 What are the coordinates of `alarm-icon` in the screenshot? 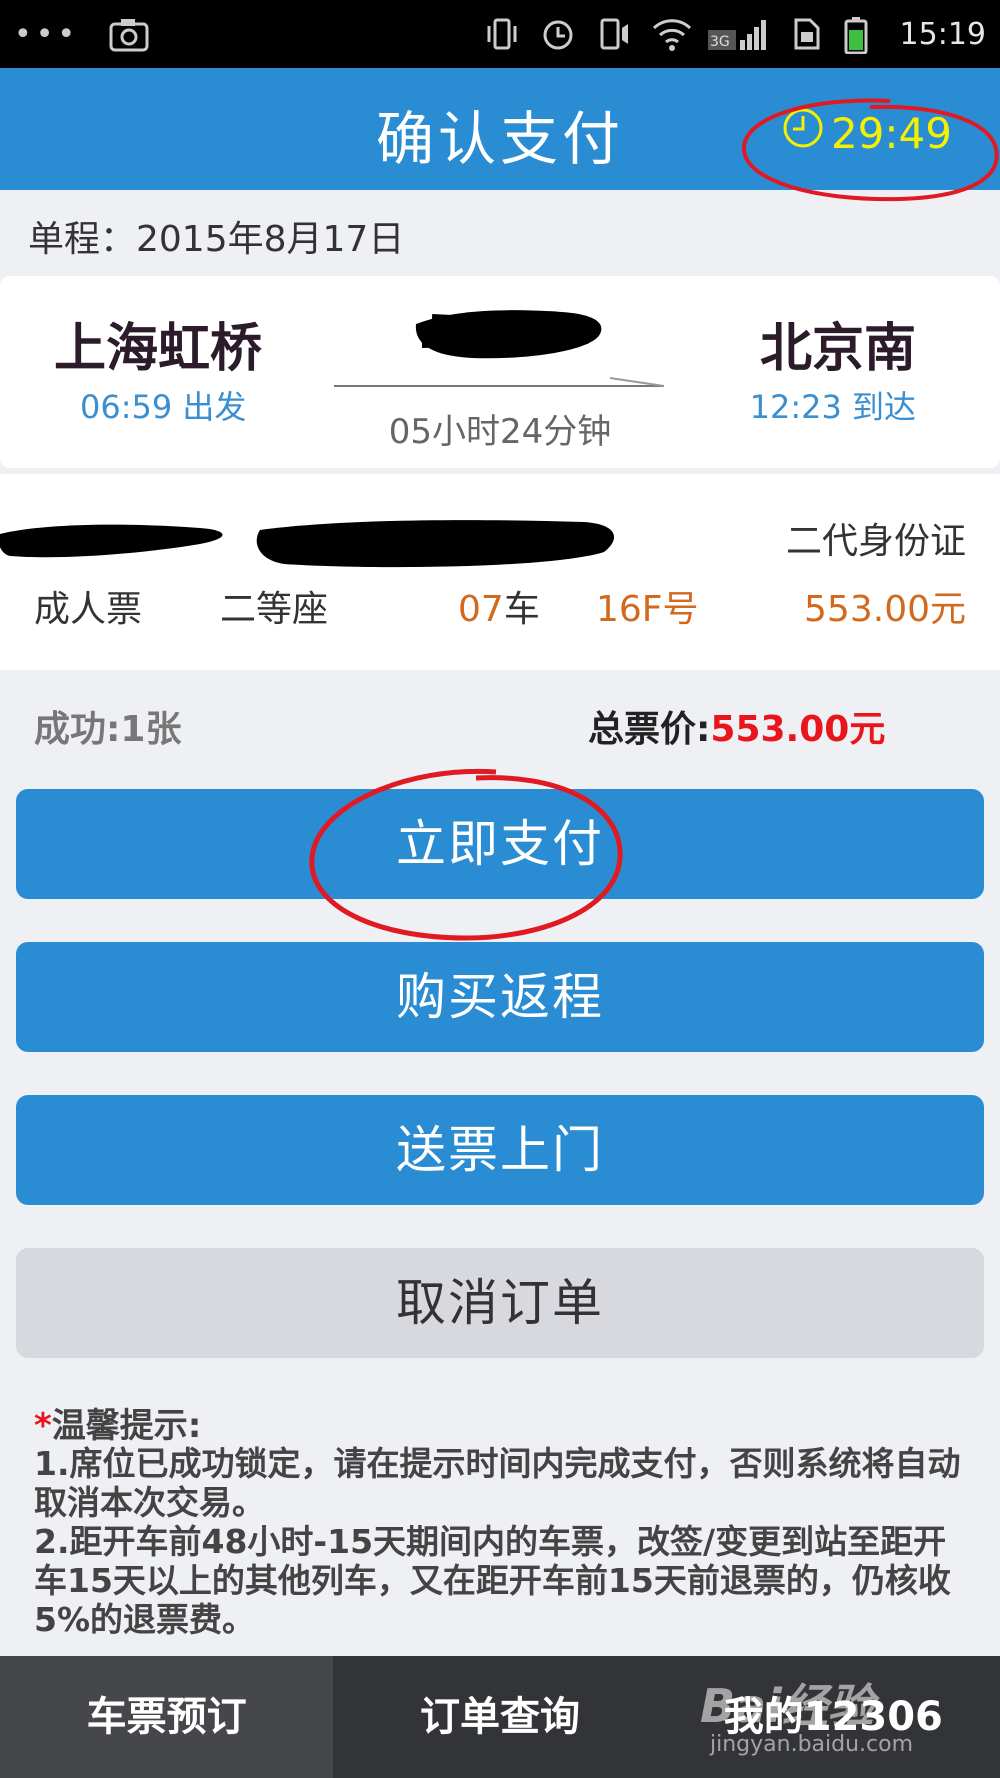 It's located at (558, 34).